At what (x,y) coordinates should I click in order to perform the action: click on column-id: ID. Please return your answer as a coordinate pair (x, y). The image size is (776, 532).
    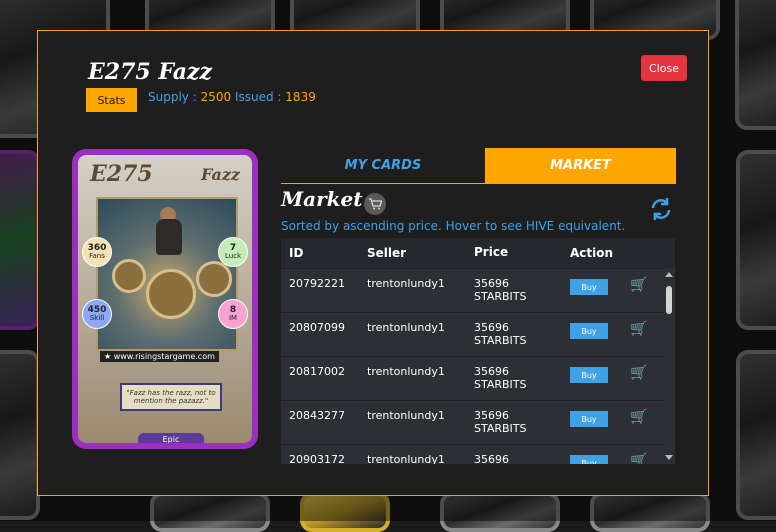
    Looking at the image, I should click on (296, 253).